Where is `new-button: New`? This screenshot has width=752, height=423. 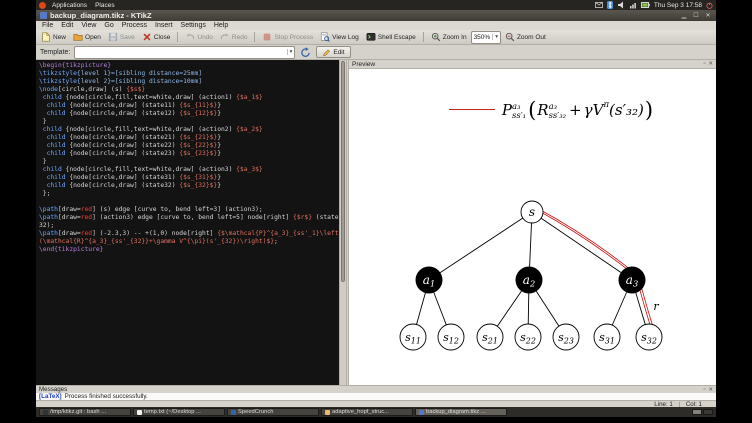 new-button: New is located at coordinates (53, 37).